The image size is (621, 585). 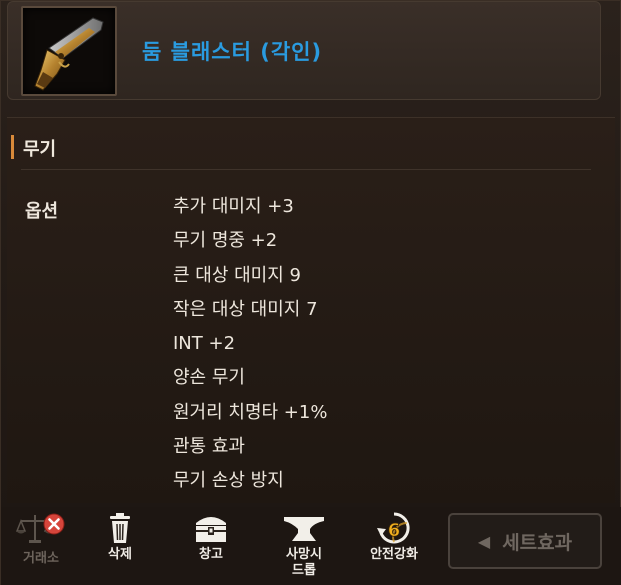 I want to click on svg-text: 6, so click(x=394, y=530).